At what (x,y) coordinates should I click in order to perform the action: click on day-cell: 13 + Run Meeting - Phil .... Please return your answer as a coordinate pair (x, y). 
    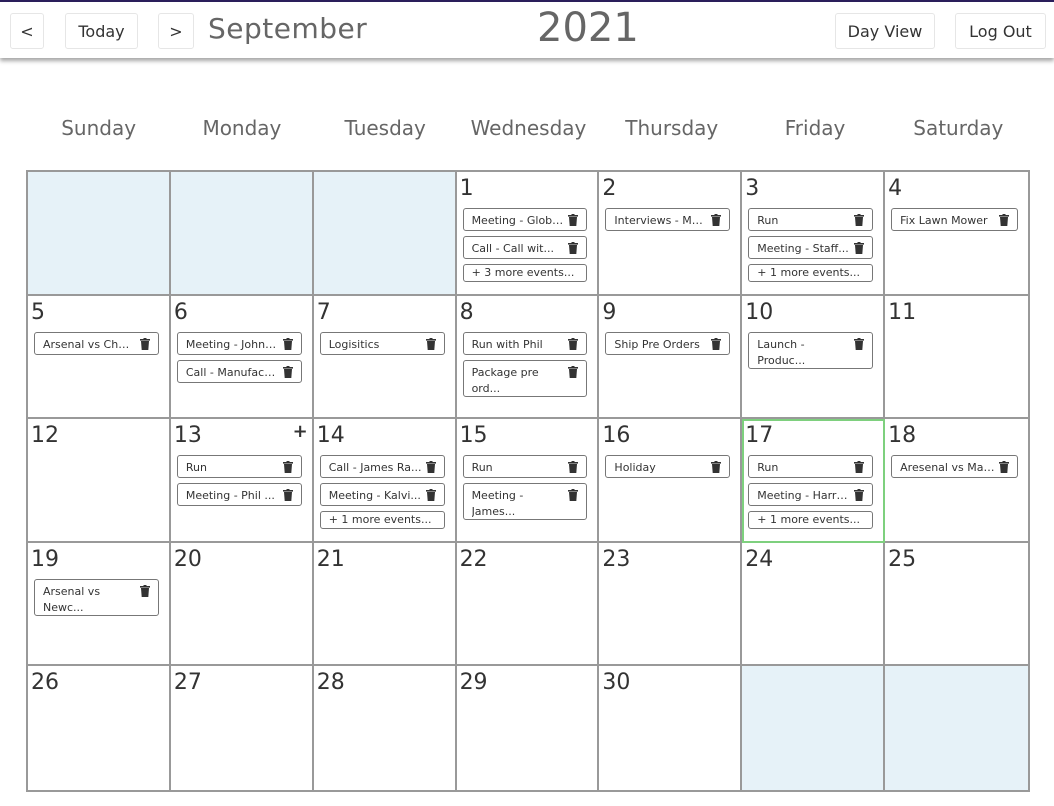
    Looking at the image, I should click on (242, 481).